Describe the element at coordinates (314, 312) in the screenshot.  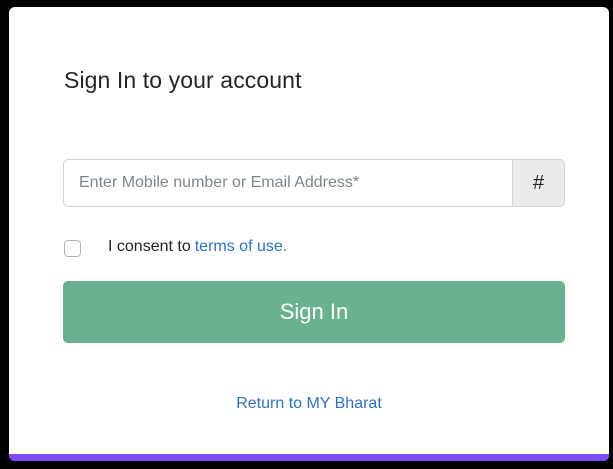
I see `sign-in-button: Sign In` at that location.